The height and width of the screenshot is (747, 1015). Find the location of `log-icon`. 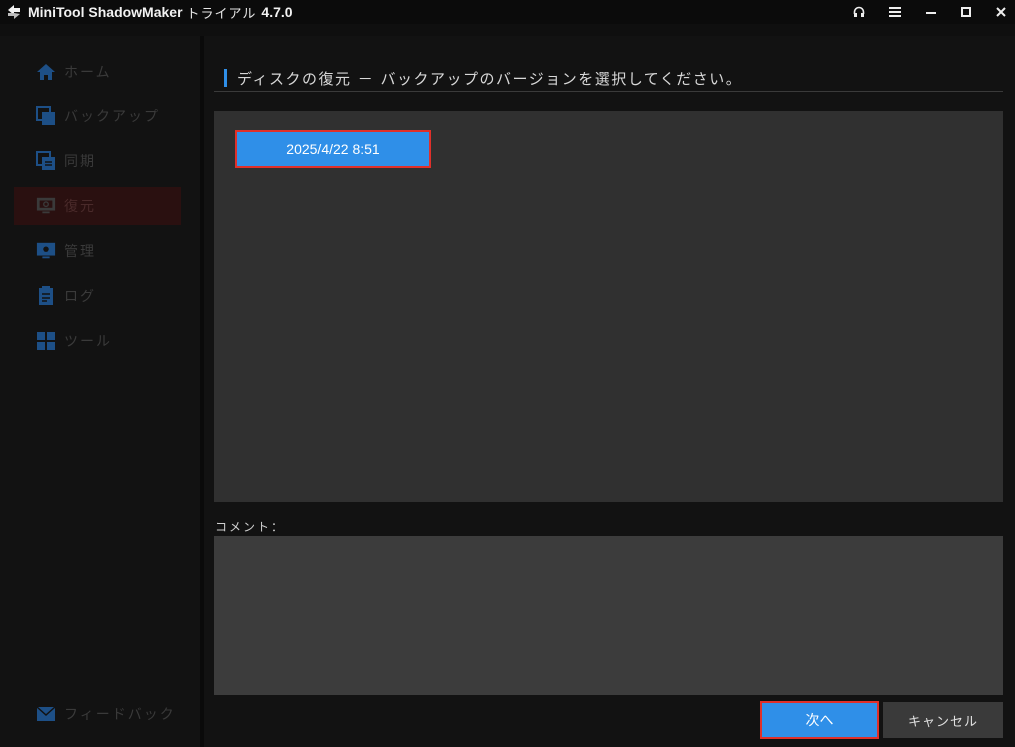

log-icon is located at coordinates (46, 296).